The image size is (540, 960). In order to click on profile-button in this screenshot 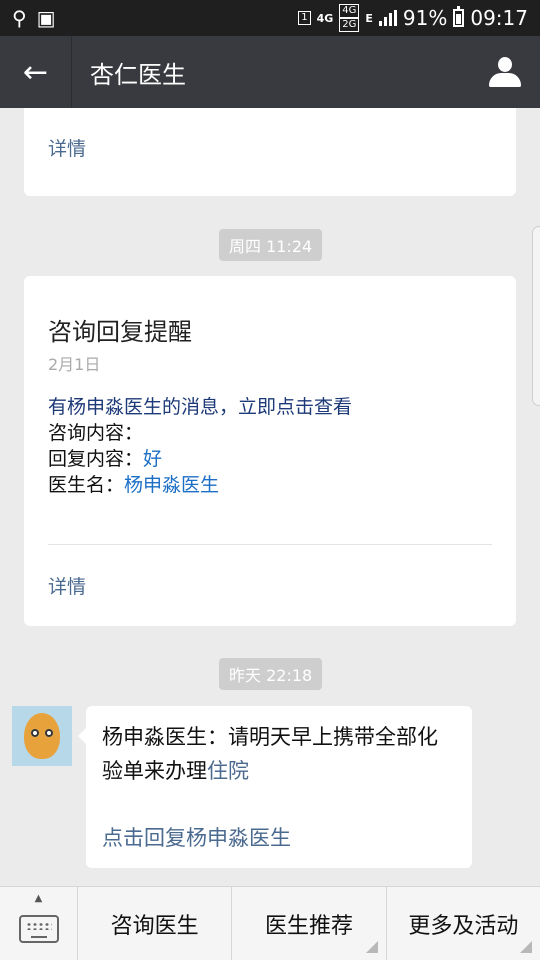, I will do `click(505, 72)`.